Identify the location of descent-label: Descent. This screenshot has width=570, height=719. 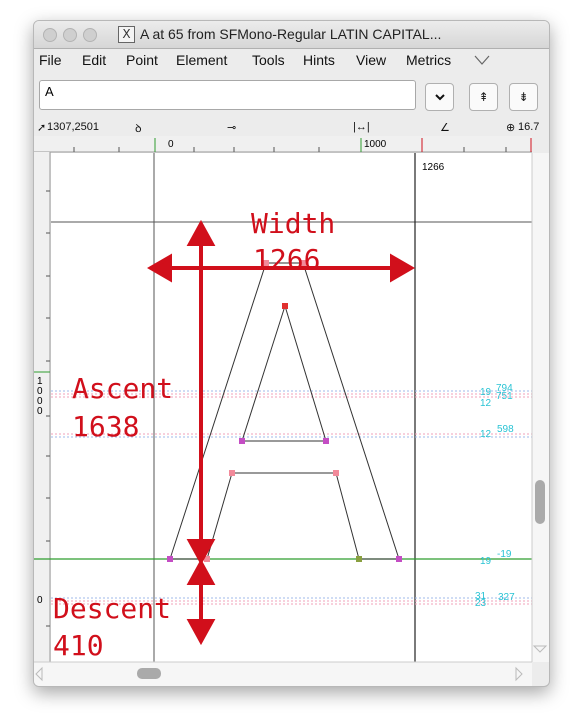
(112, 608).